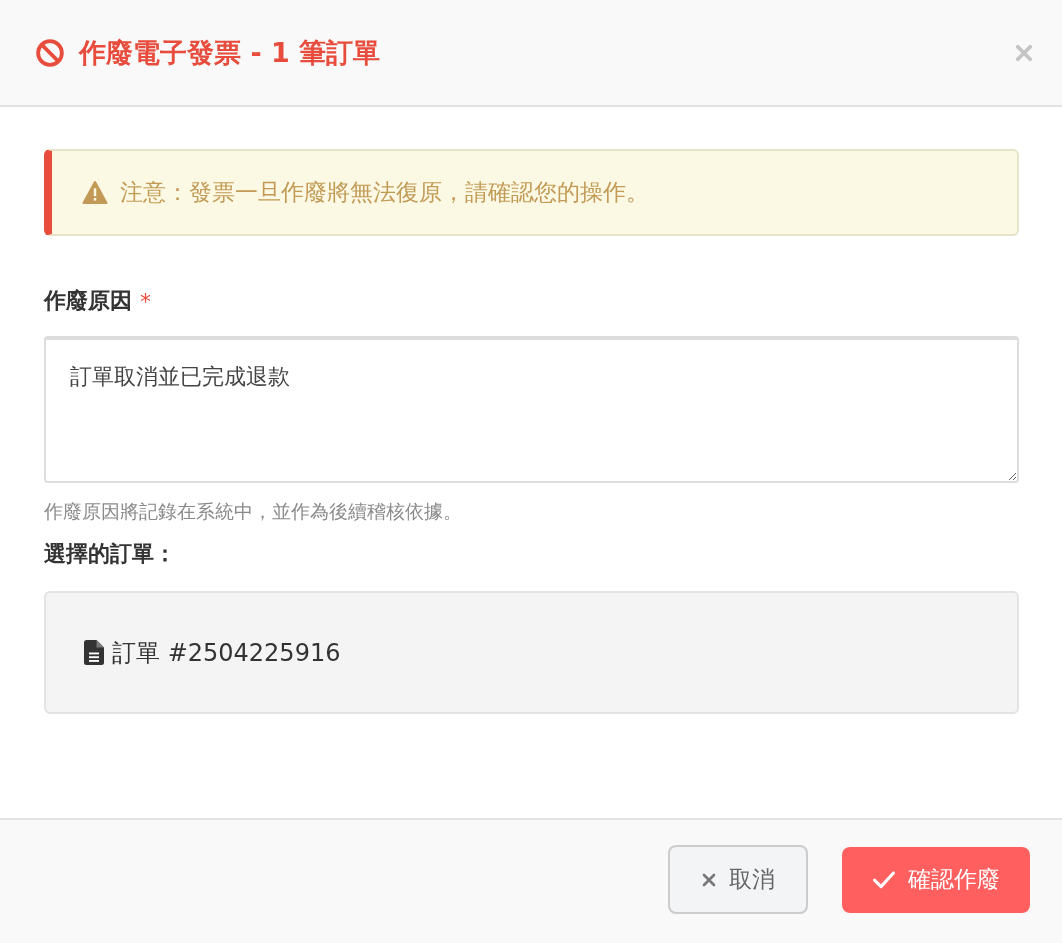  I want to click on checkmark-icon, so click(884, 879).